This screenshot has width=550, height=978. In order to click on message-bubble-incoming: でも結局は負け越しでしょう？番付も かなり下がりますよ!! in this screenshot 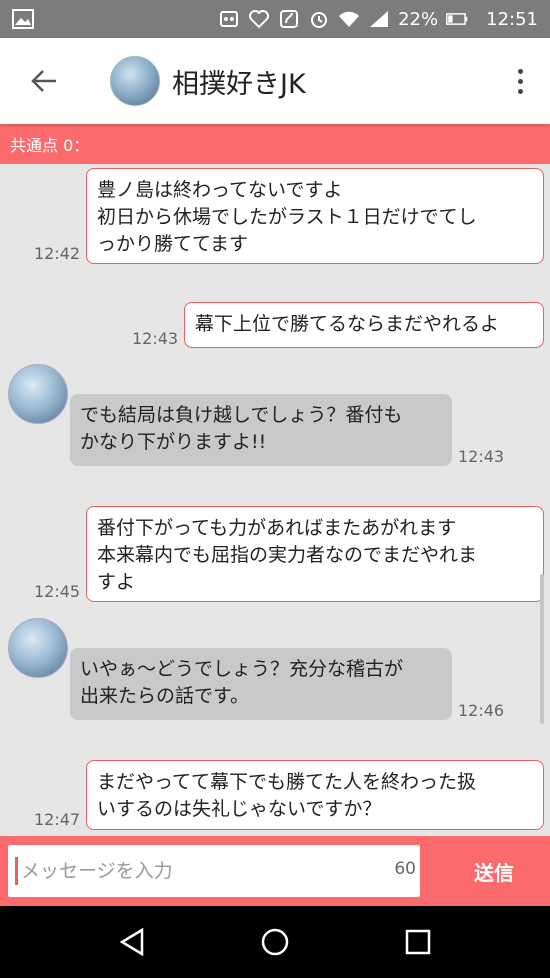, I will do `click(261, 430)`.